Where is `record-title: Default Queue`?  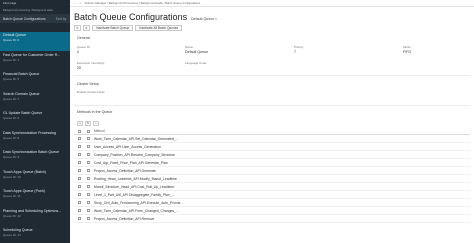 record-title: Default Queue is located at coordinates (203, 19).